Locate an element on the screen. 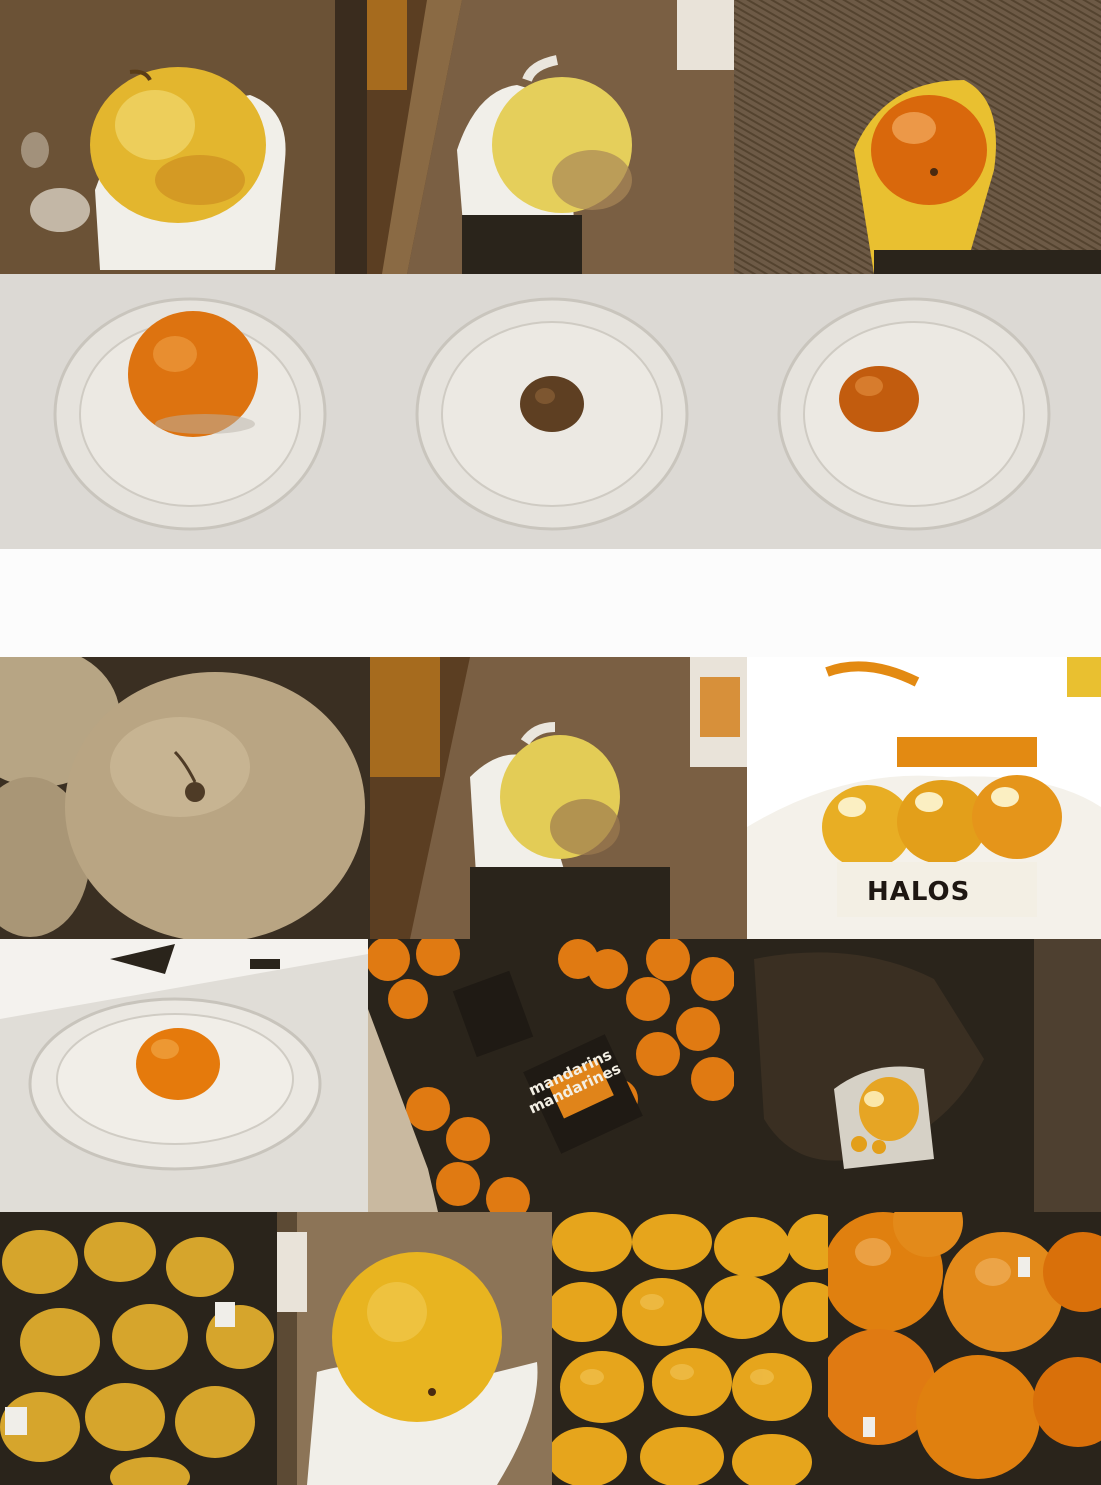  photo-lemon-on-plate is located at coordinates (917, 411).